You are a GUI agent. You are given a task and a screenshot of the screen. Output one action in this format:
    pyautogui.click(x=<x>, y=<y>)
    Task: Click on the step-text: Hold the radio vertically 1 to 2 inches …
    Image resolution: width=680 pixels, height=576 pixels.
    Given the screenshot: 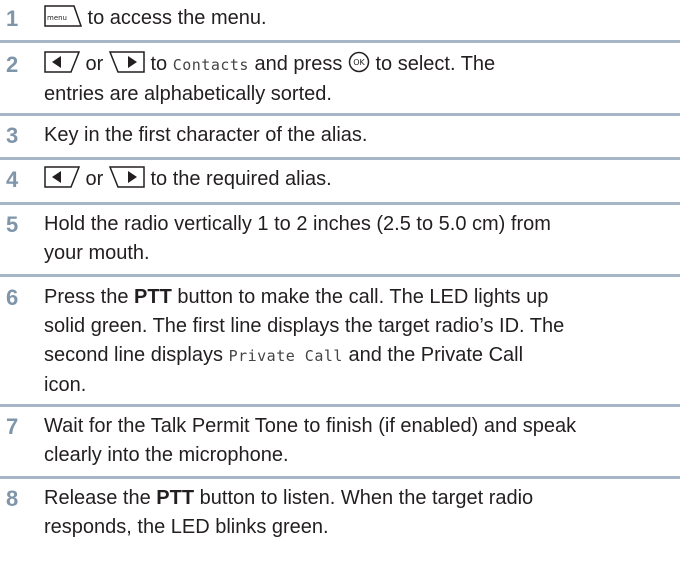 What is the action you would take?
    pyautogui.click(x=359, y=239)
    